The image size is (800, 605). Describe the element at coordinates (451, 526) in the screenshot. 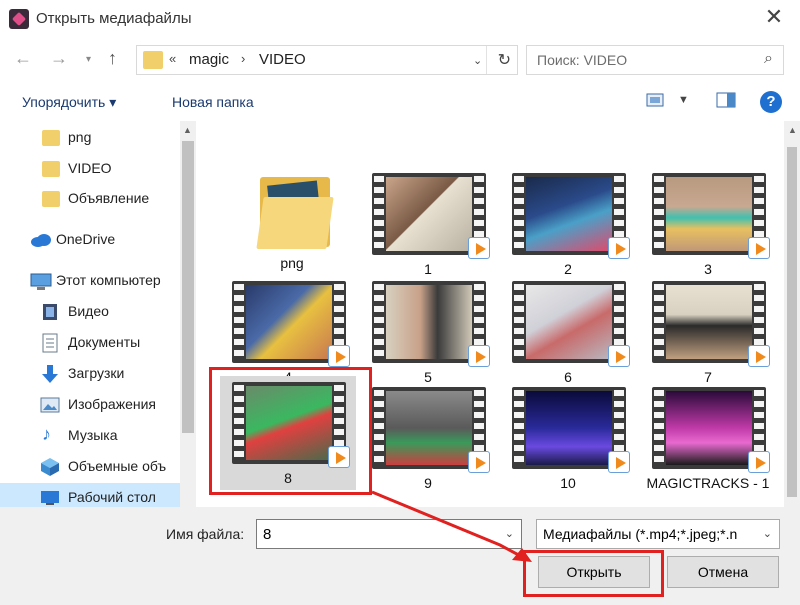

I see `annotation-arrow` at that location.